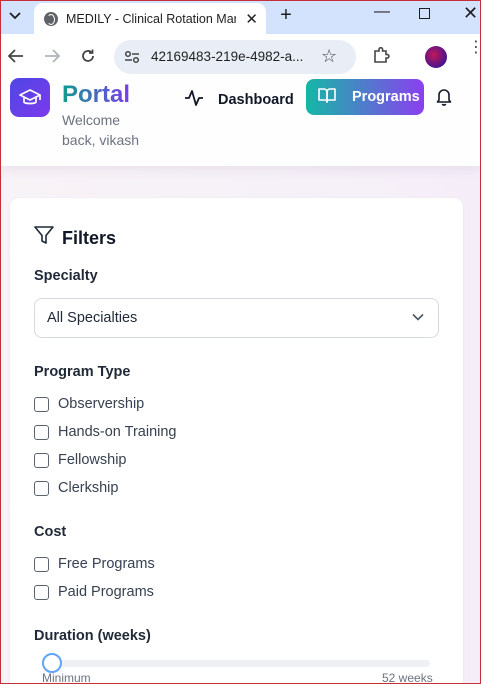 The width and height of the screenshot is (481, 684). What do you see at coordinates (240, 663) in the screenshot?
I see `duration-slider-track` at bounding box center [240, 663].